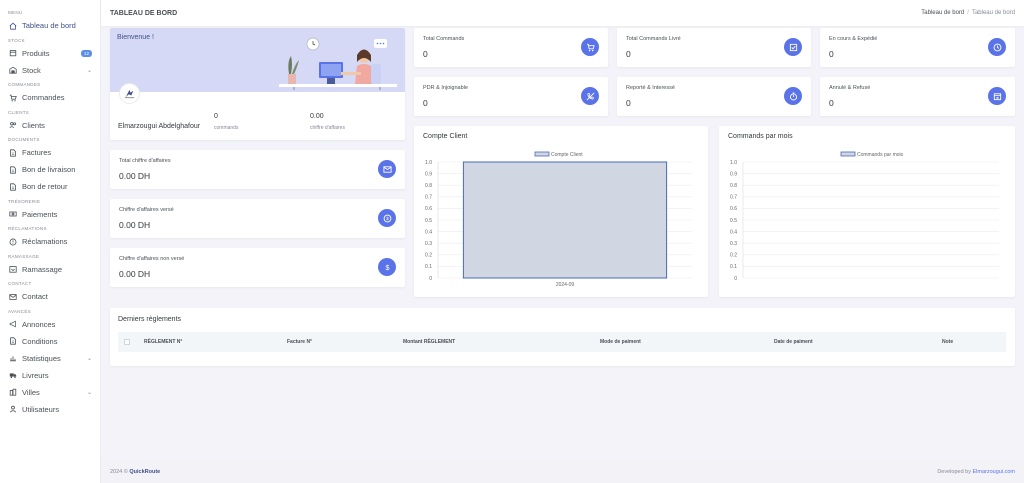 This screenshot has width=1024, height=483. Describe the element at coordinates (127, 342) in the screenshot. I see `select-all-checkbox` at that location.